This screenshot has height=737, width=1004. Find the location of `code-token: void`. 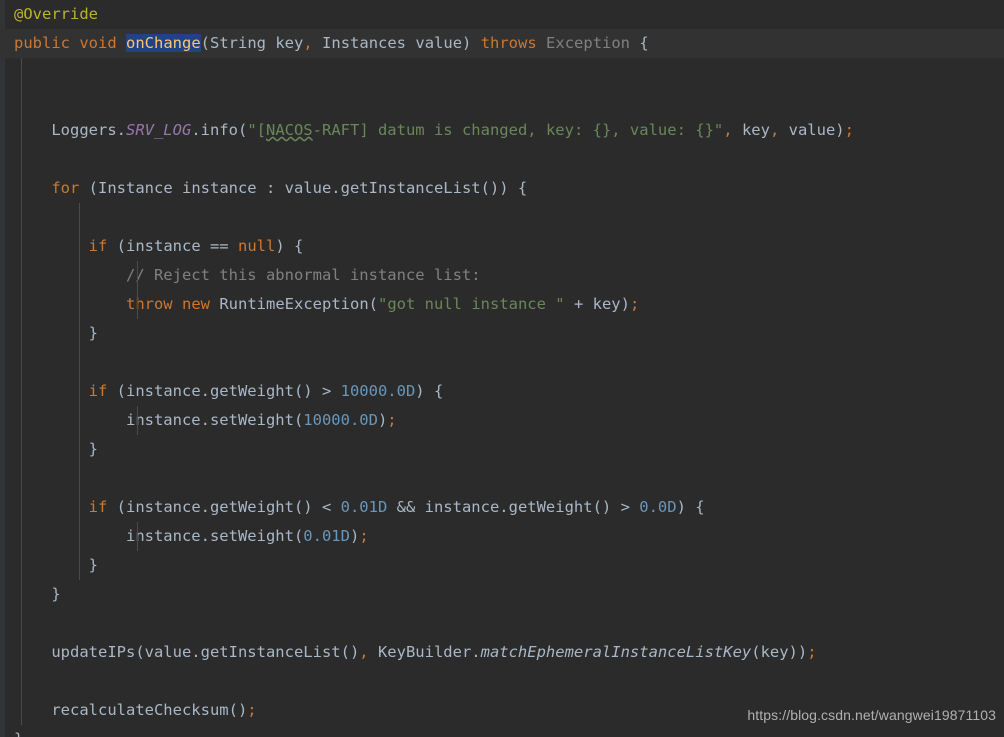

code-token: void is located at coordinates (98, 43).